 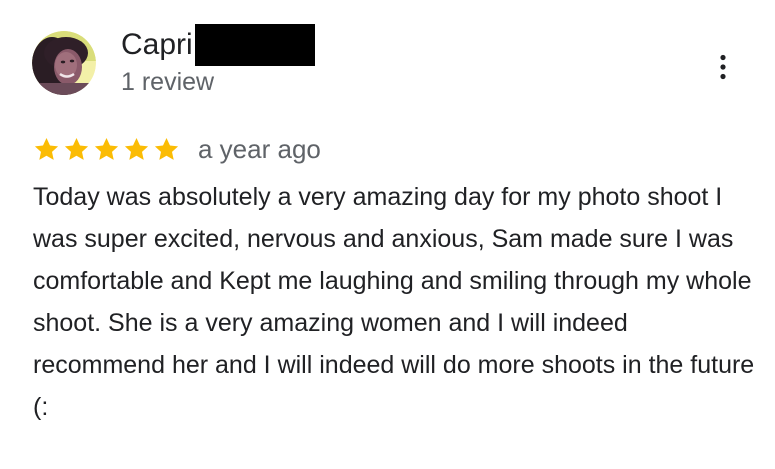 I want to click on reviewer-review-count: 1 review, so click(x=167, y=82).